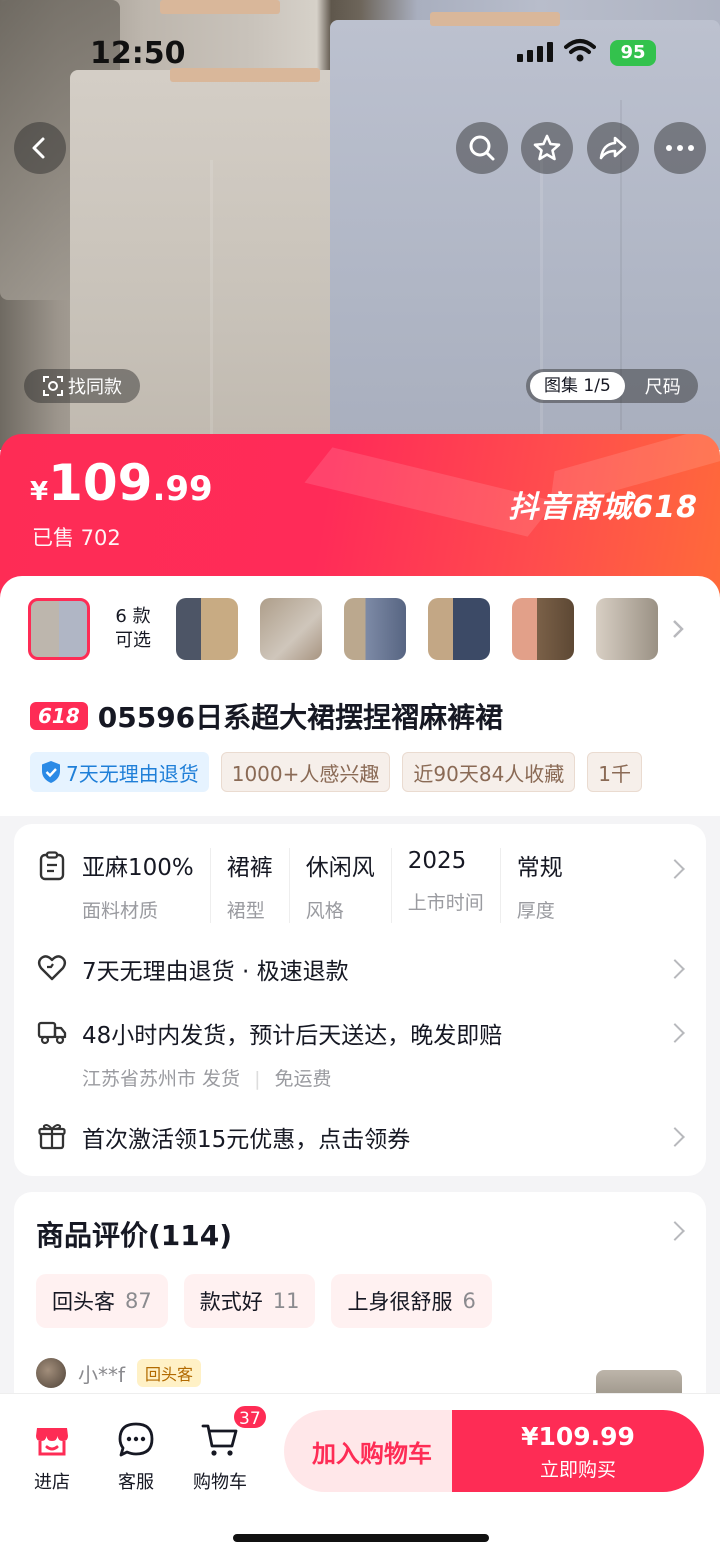 This screenshot has height=1560, width=720. I want to click on cart-count-badge: 37, so click(250, 1417).